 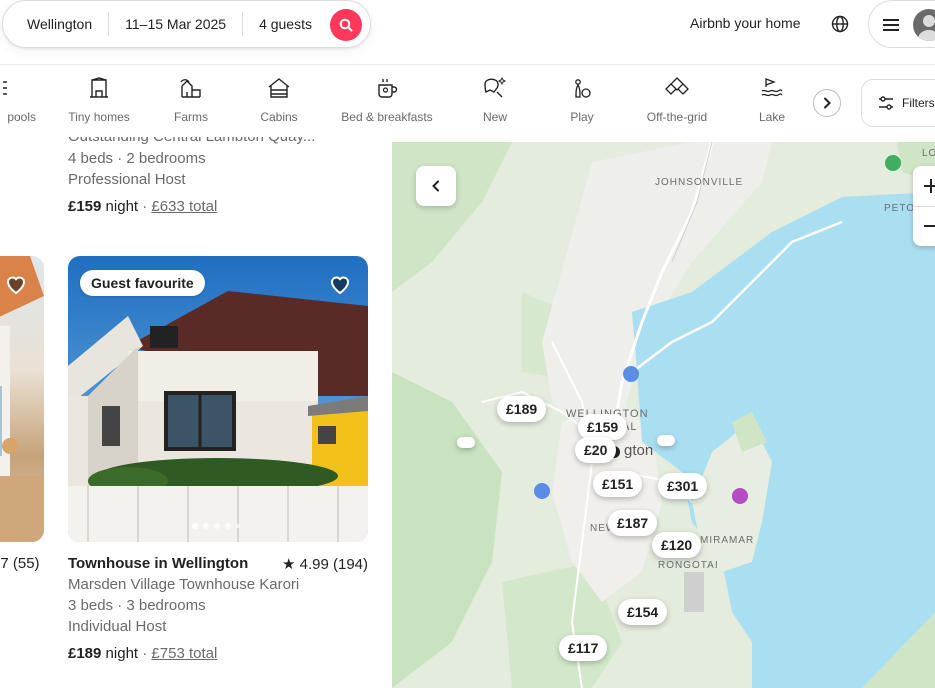 What do you see at coordinates (677, 86) in the screenshot?
I see `off-grid-icon` at bounding box center [677, 86].